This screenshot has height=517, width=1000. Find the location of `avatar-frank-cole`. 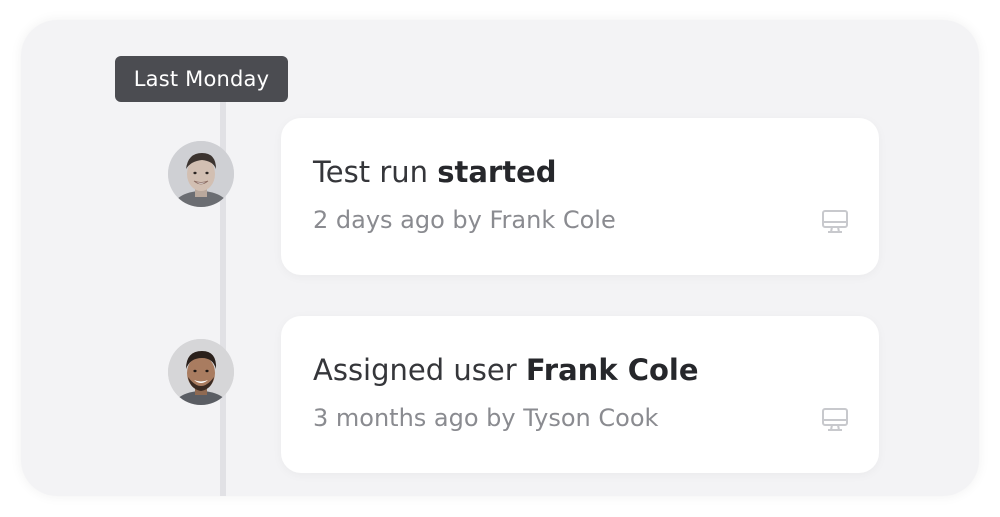

avatar-frank-cole is located at coordinates (201, 174).